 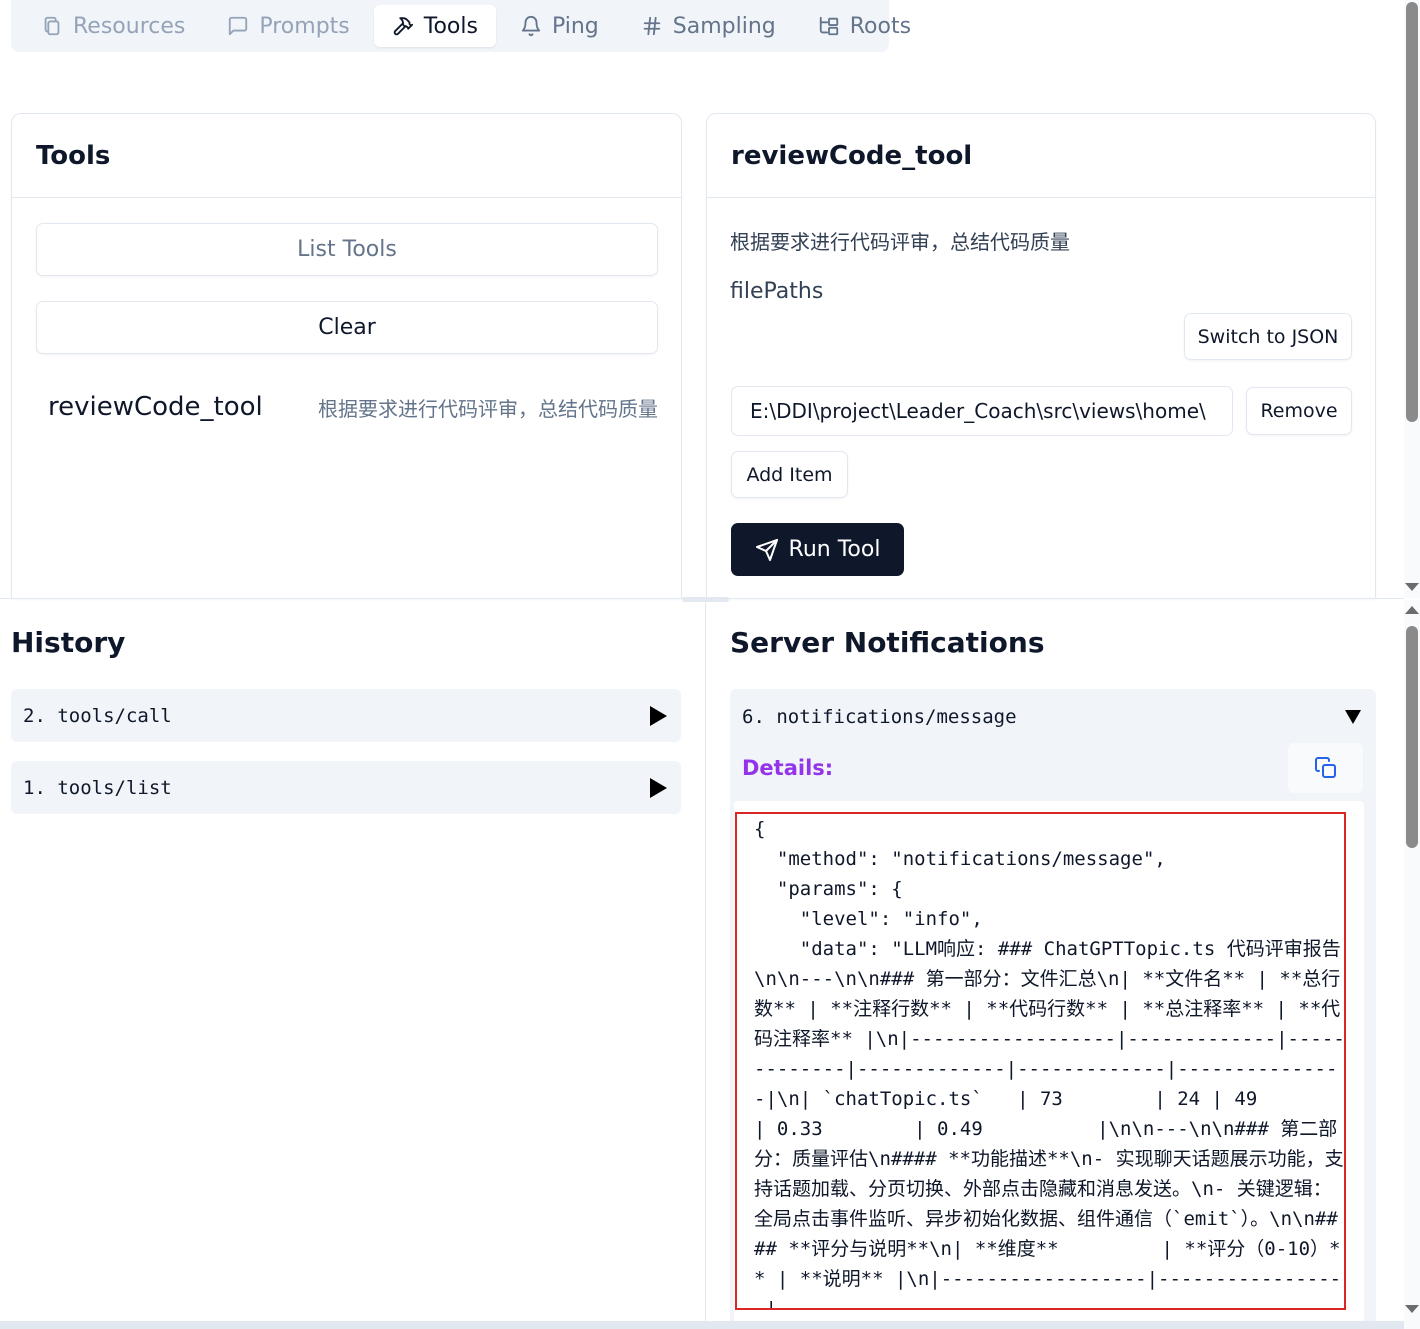 I want to click on notification-header: 6. notifications/message, so click(x=1053, y=717).